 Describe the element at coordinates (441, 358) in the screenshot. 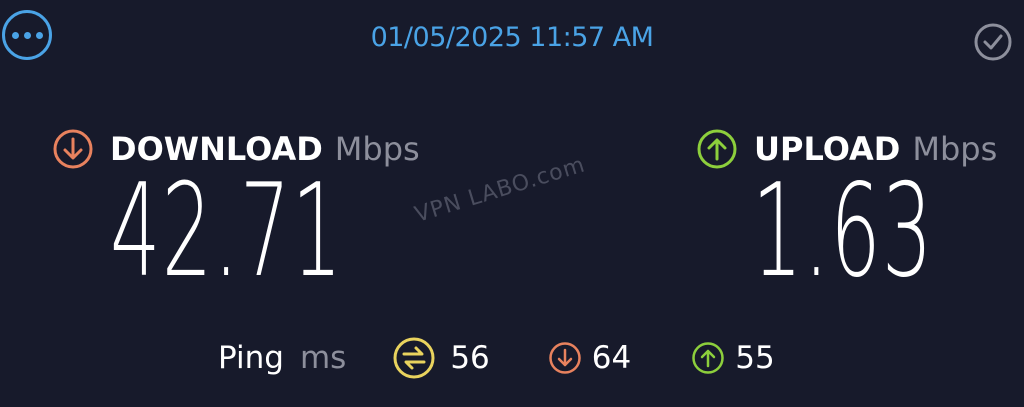

I see `ping-idle: 56` at that location.